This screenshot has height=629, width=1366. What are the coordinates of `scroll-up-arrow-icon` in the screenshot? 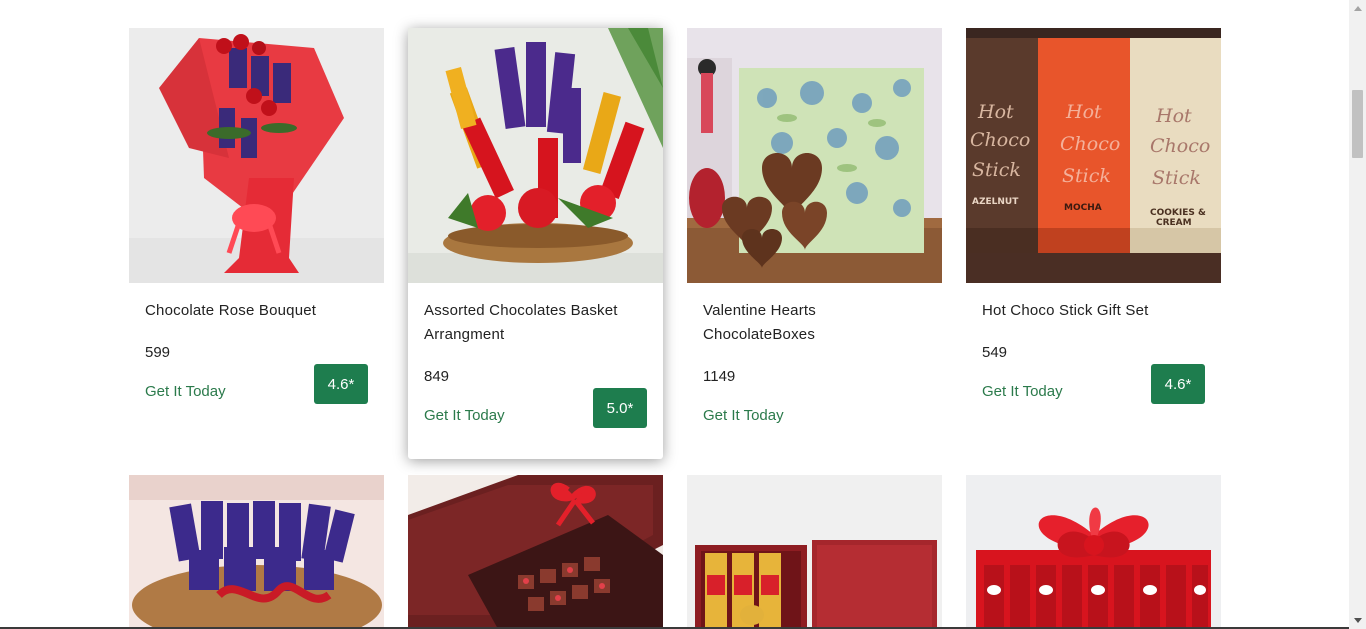 It's located at (1357, 8).